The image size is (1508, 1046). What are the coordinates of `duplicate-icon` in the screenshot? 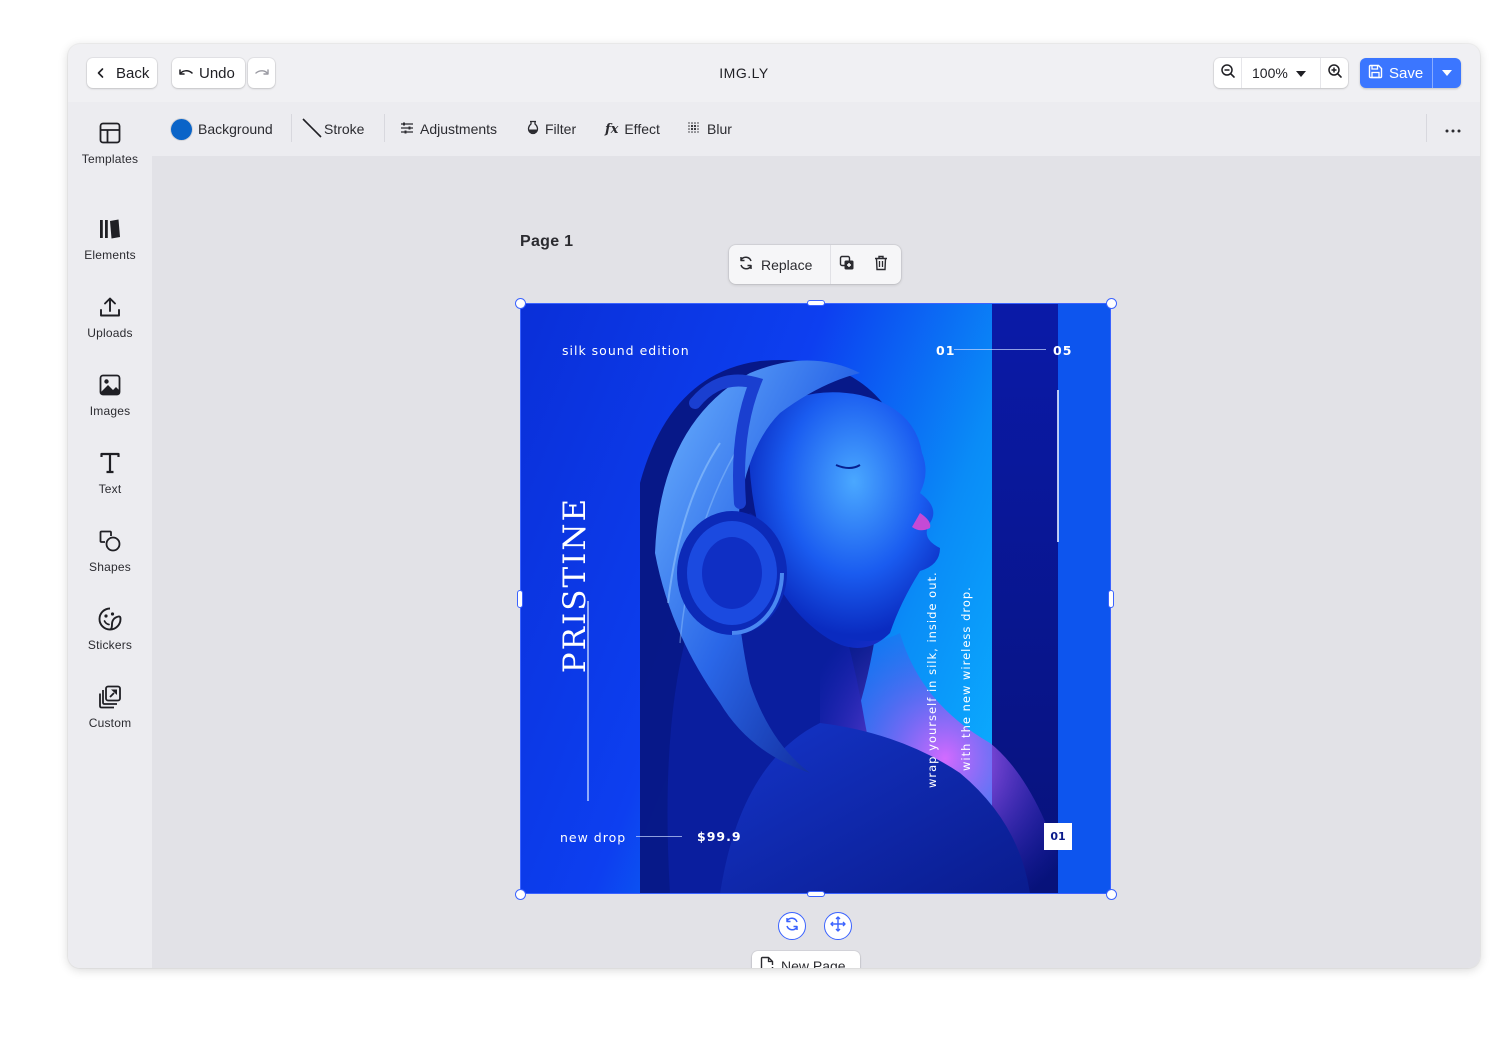 It's located at (847, 265).